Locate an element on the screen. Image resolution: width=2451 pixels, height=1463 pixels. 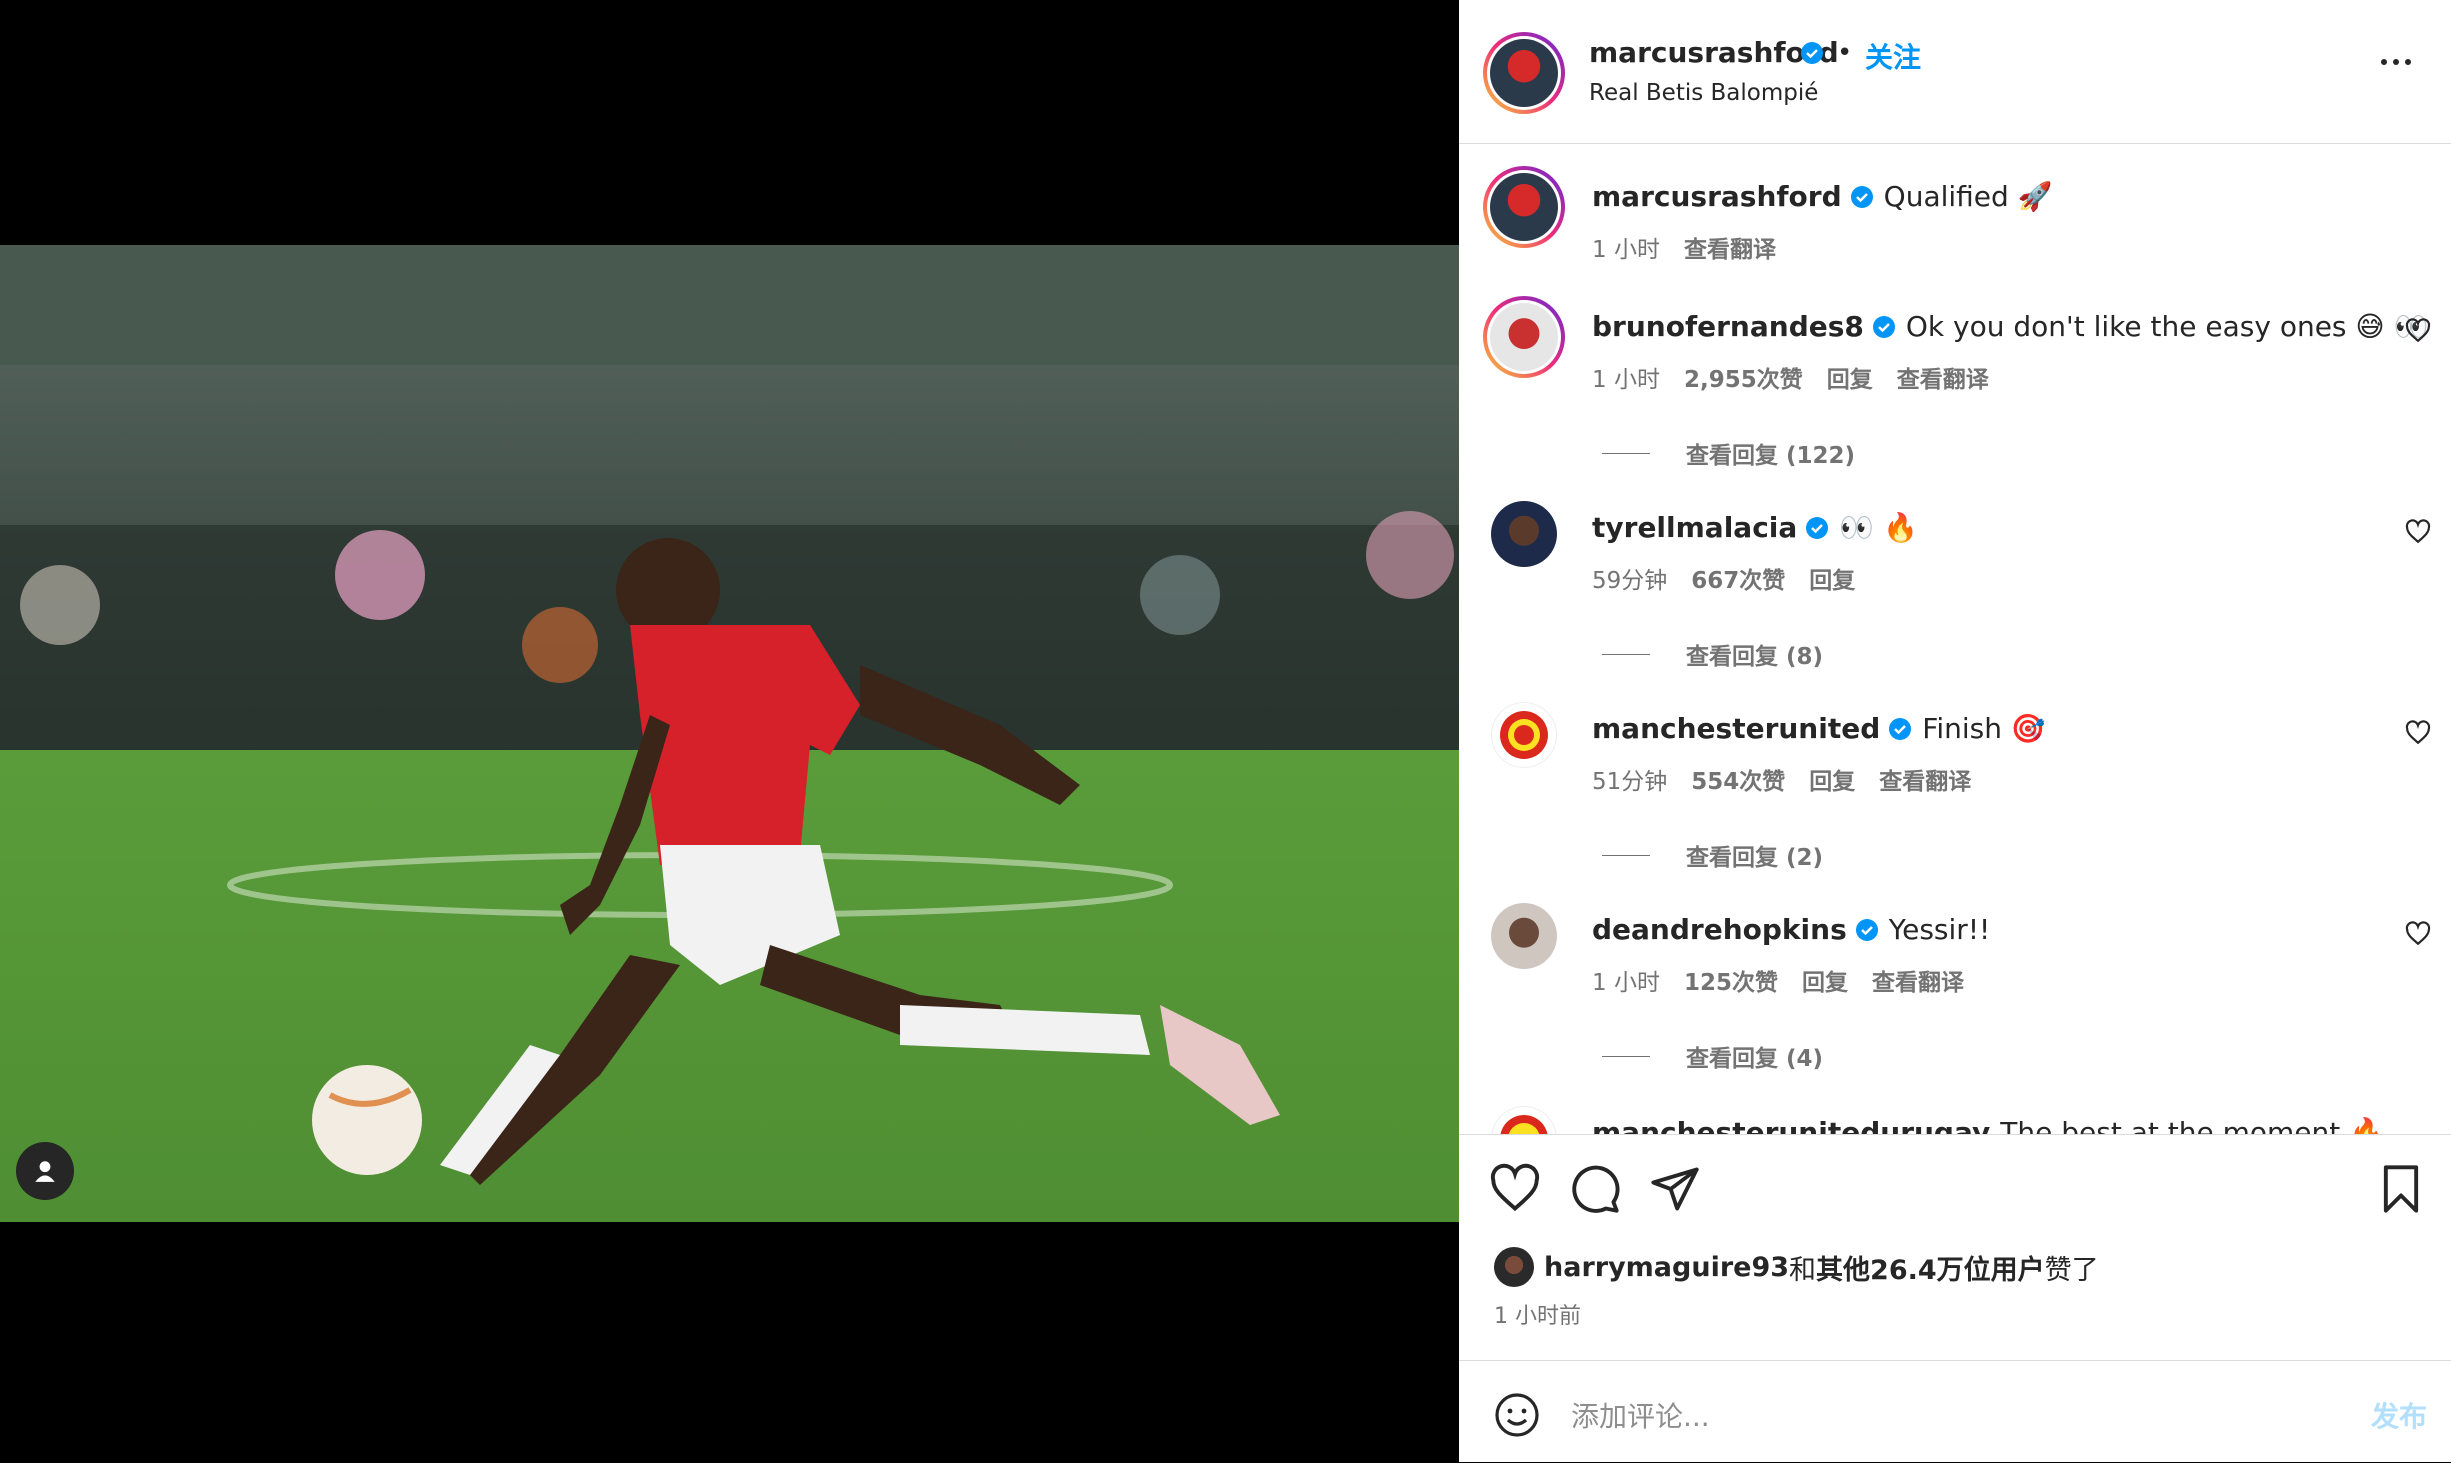
liker-username: harrymaguire93 is located at coordinates (1666, 1267).